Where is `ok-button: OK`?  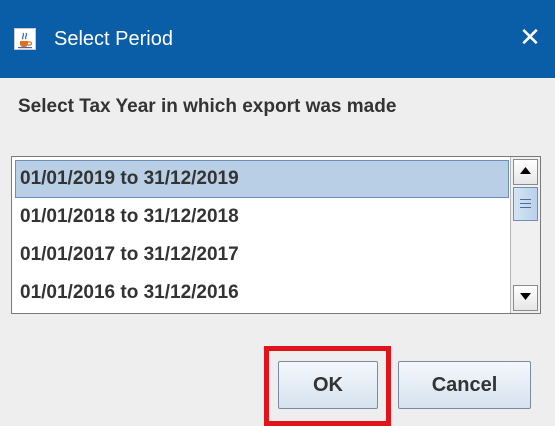
ok-button: OK is located at coordinates (328, 385).